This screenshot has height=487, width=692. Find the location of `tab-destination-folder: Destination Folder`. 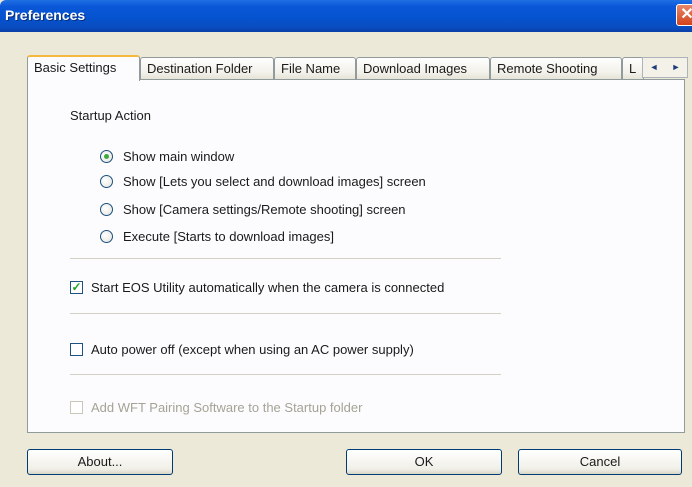

tab-destination-folder: Destination Folder is located at coordinates (207, 68).